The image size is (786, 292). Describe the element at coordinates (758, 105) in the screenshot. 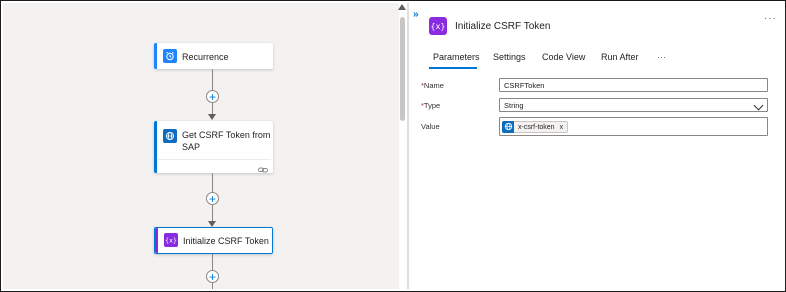

I see `chevron-down-icon` at that location.